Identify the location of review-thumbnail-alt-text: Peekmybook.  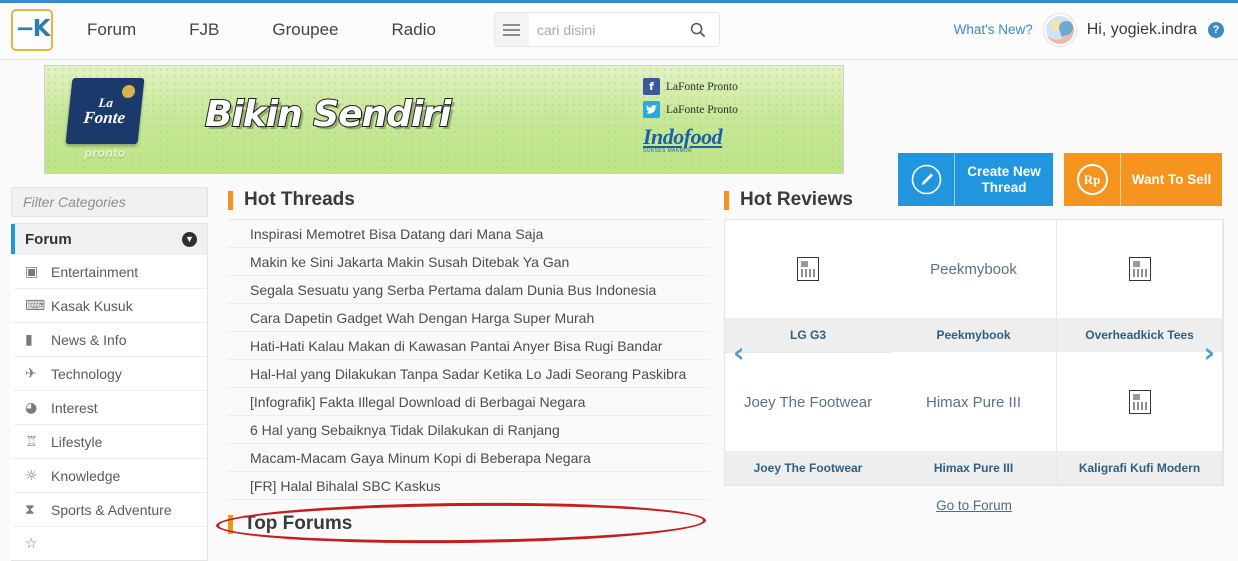
(973, 269).